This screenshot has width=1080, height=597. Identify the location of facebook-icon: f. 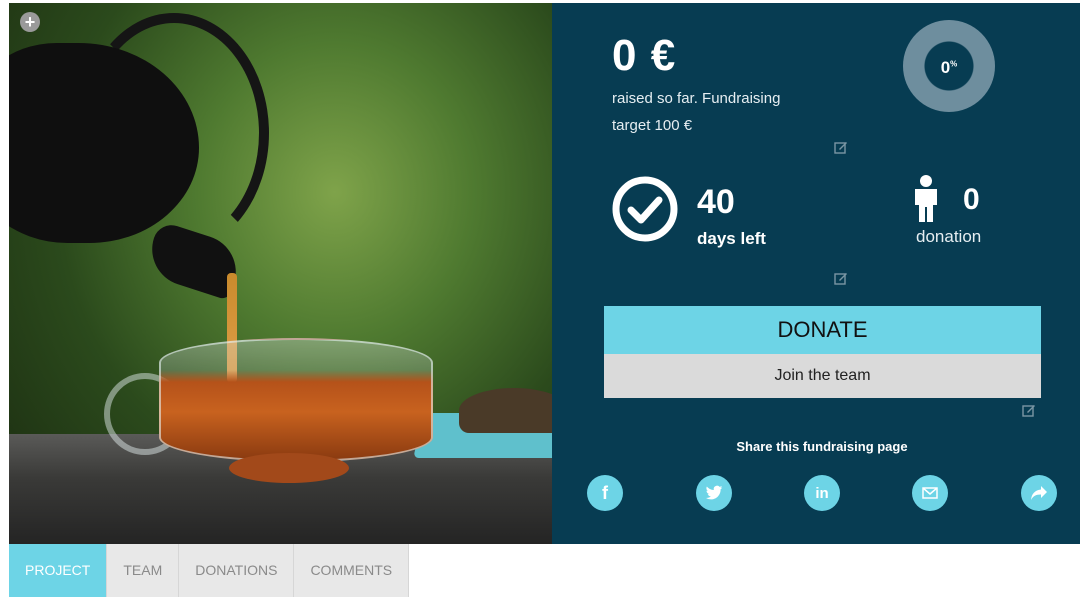
(605, 492).